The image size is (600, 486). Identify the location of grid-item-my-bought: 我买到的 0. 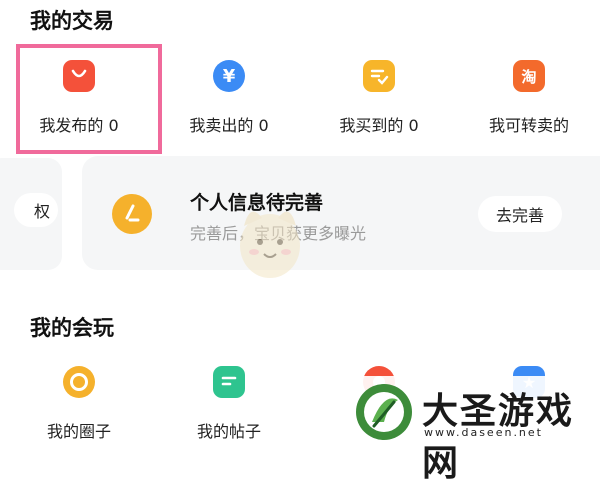
(379, 98).